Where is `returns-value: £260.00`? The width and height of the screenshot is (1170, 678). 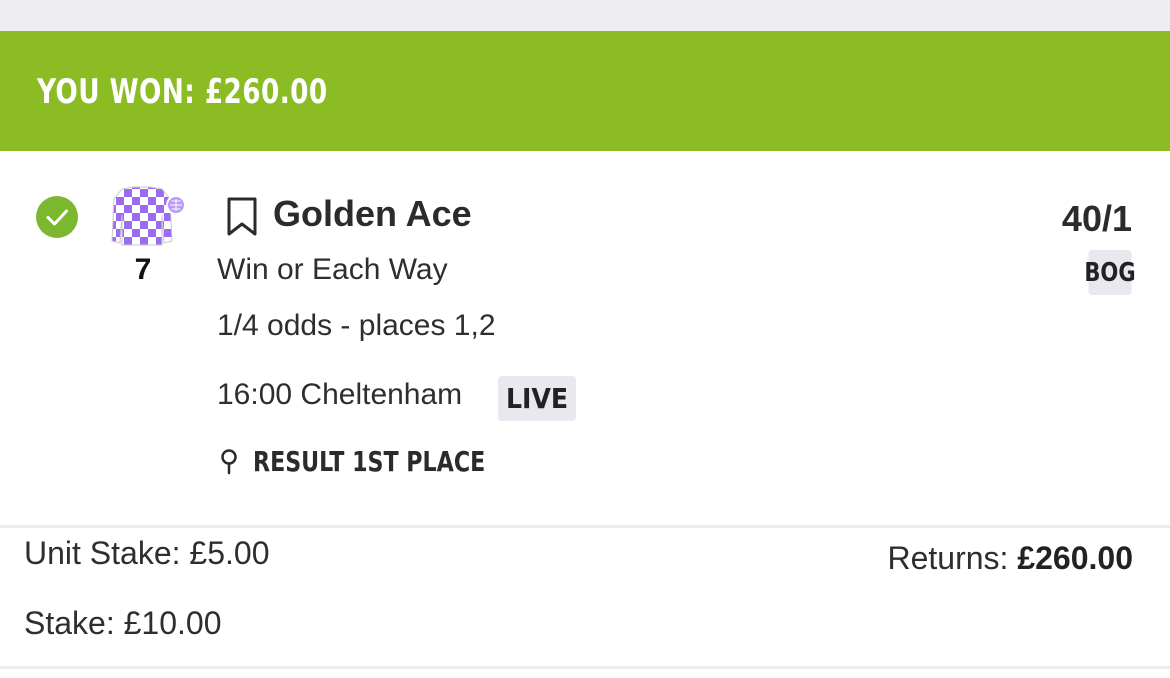
returns-value: £260.00 is located at coordinates (1075, 558).